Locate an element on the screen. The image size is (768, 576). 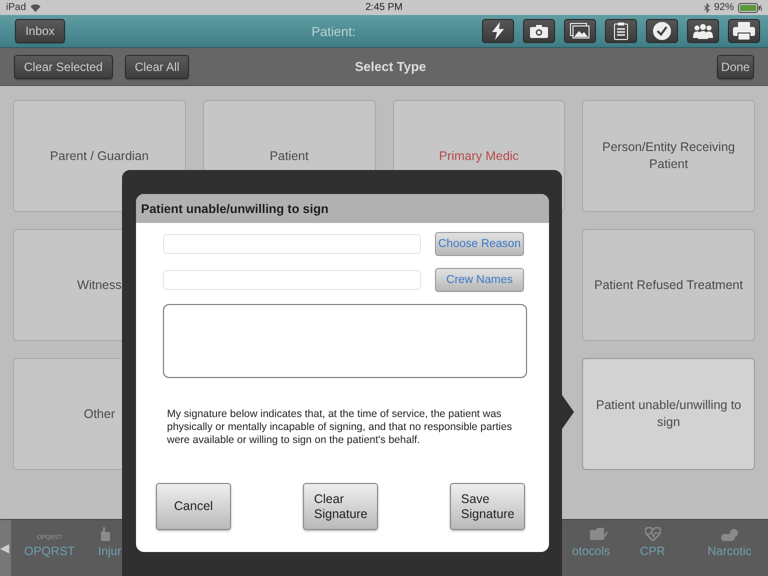
type-tile: Patient unable/unwilling to sign is located at coordinates (668, 414).